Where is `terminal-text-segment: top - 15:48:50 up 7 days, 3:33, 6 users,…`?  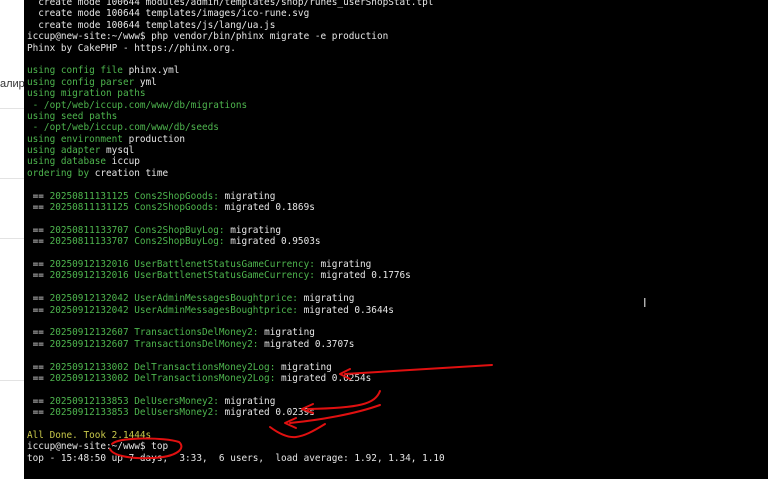
terminal-text-segment: top - 15:48:50 up 7 days, 3:33, 6 users,… is located at coordinates (236, 458).